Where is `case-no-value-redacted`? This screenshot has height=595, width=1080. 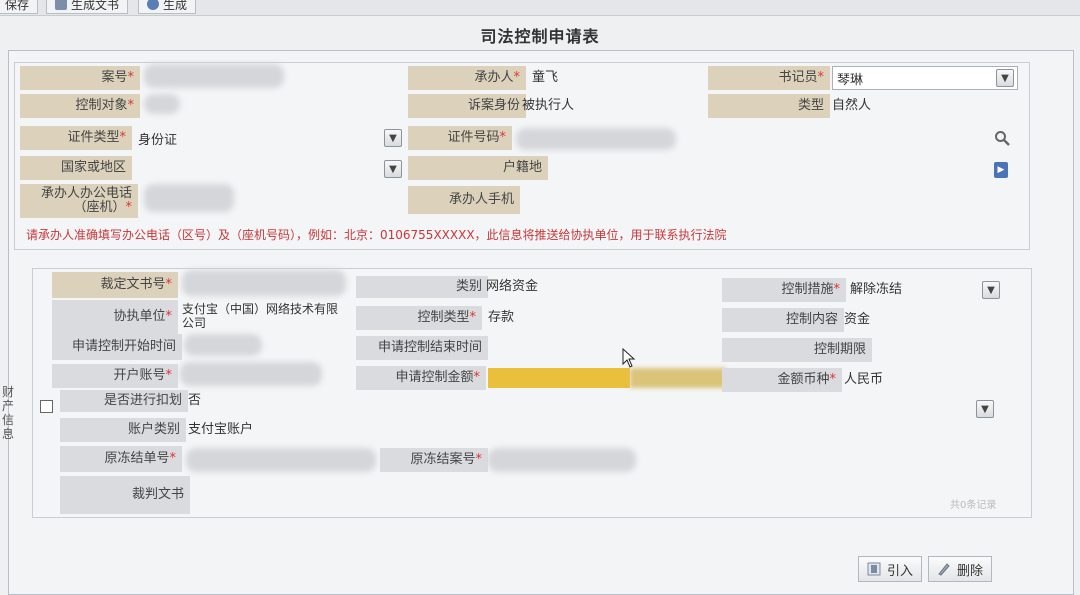 case-no-value-redacted is located at coordinates (214, 76).